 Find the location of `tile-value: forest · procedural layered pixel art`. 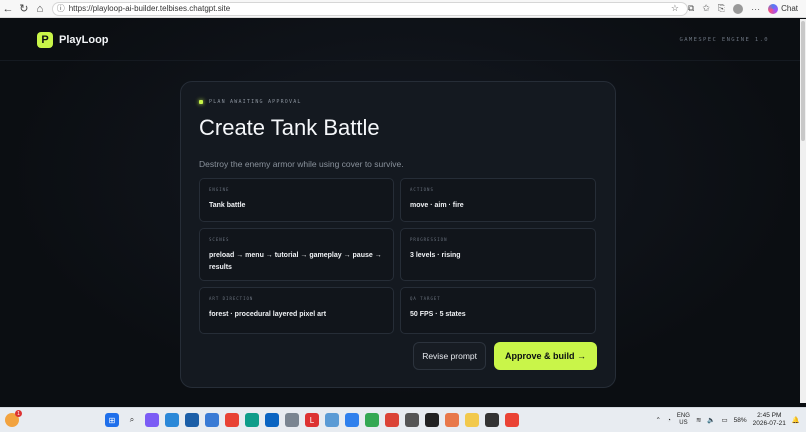

tile-value: forest · procedural layered pixel art is located at coordinates (268, 314).